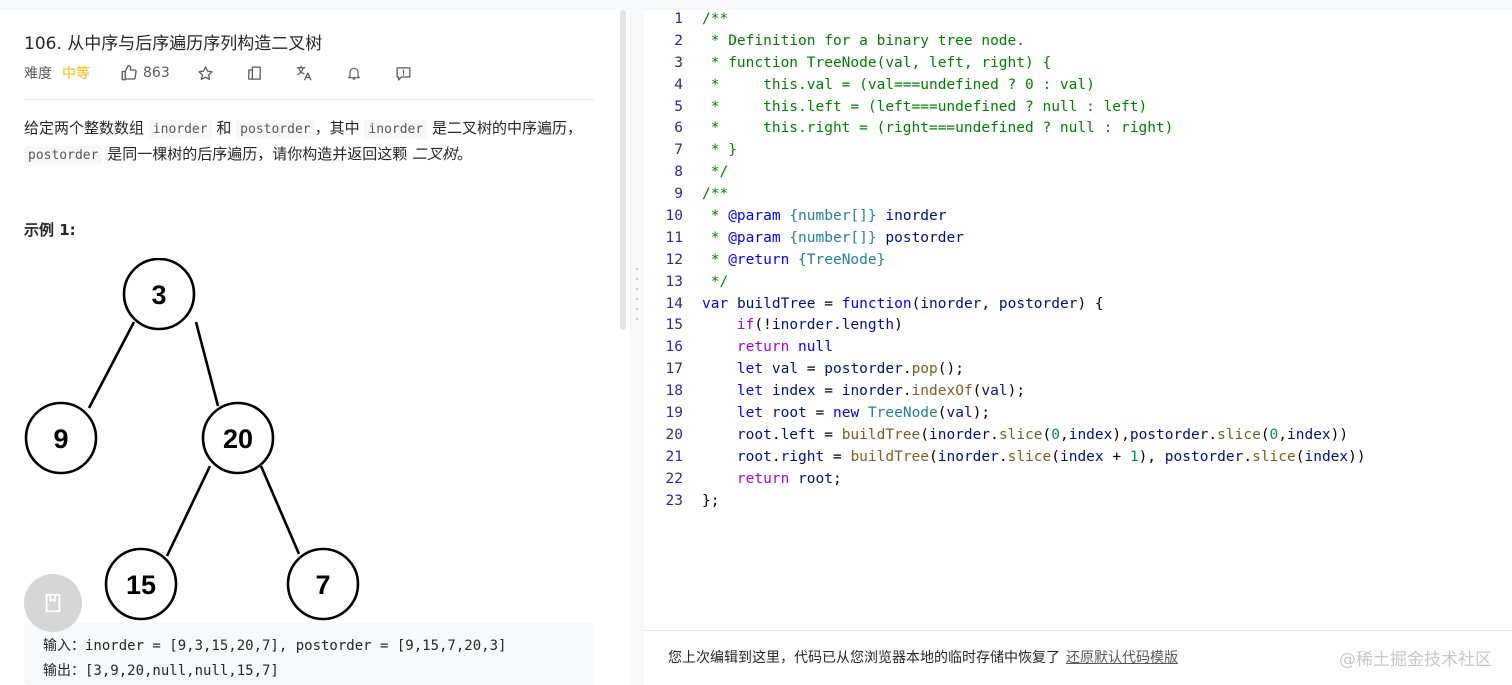  Describe the element at coordinates (1038, 303) in the screenshot. I see `code-token: postorder` at that location.